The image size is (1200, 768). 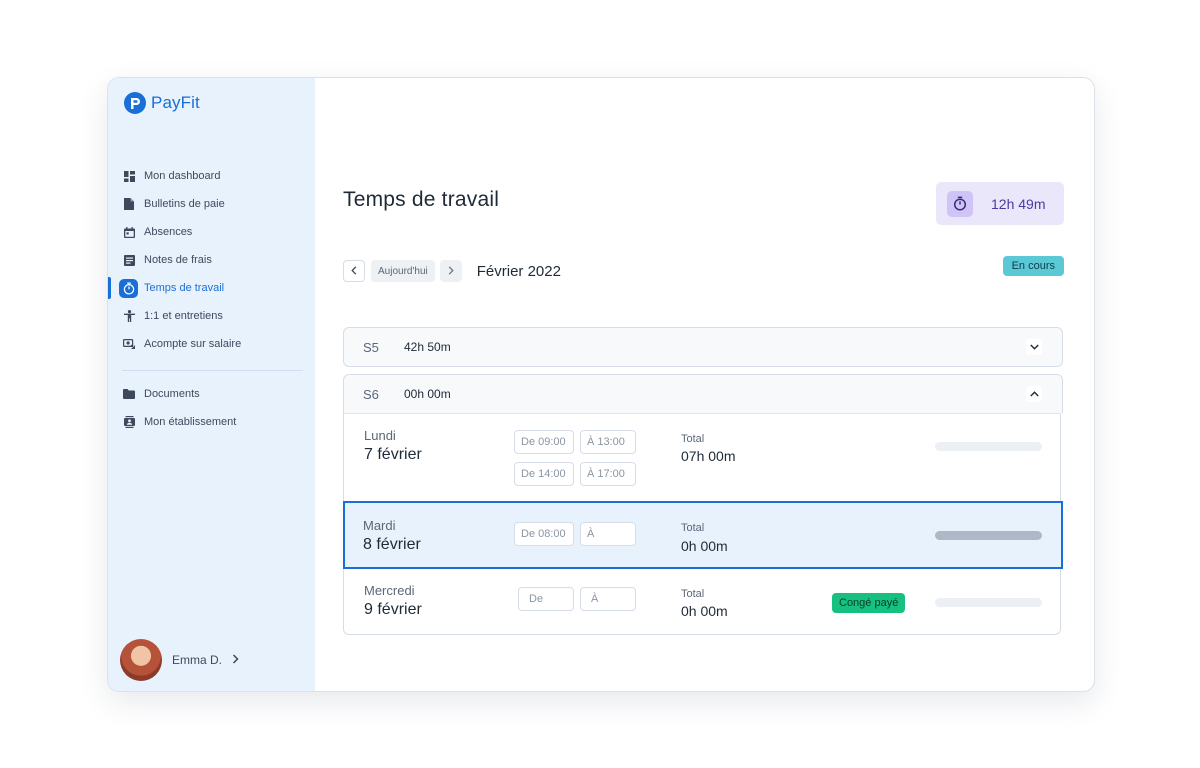 What do you see at coordinates (1033, 266) in the screenshot?
I see `status-badge: En cours` at bounding box center [1033, 266].